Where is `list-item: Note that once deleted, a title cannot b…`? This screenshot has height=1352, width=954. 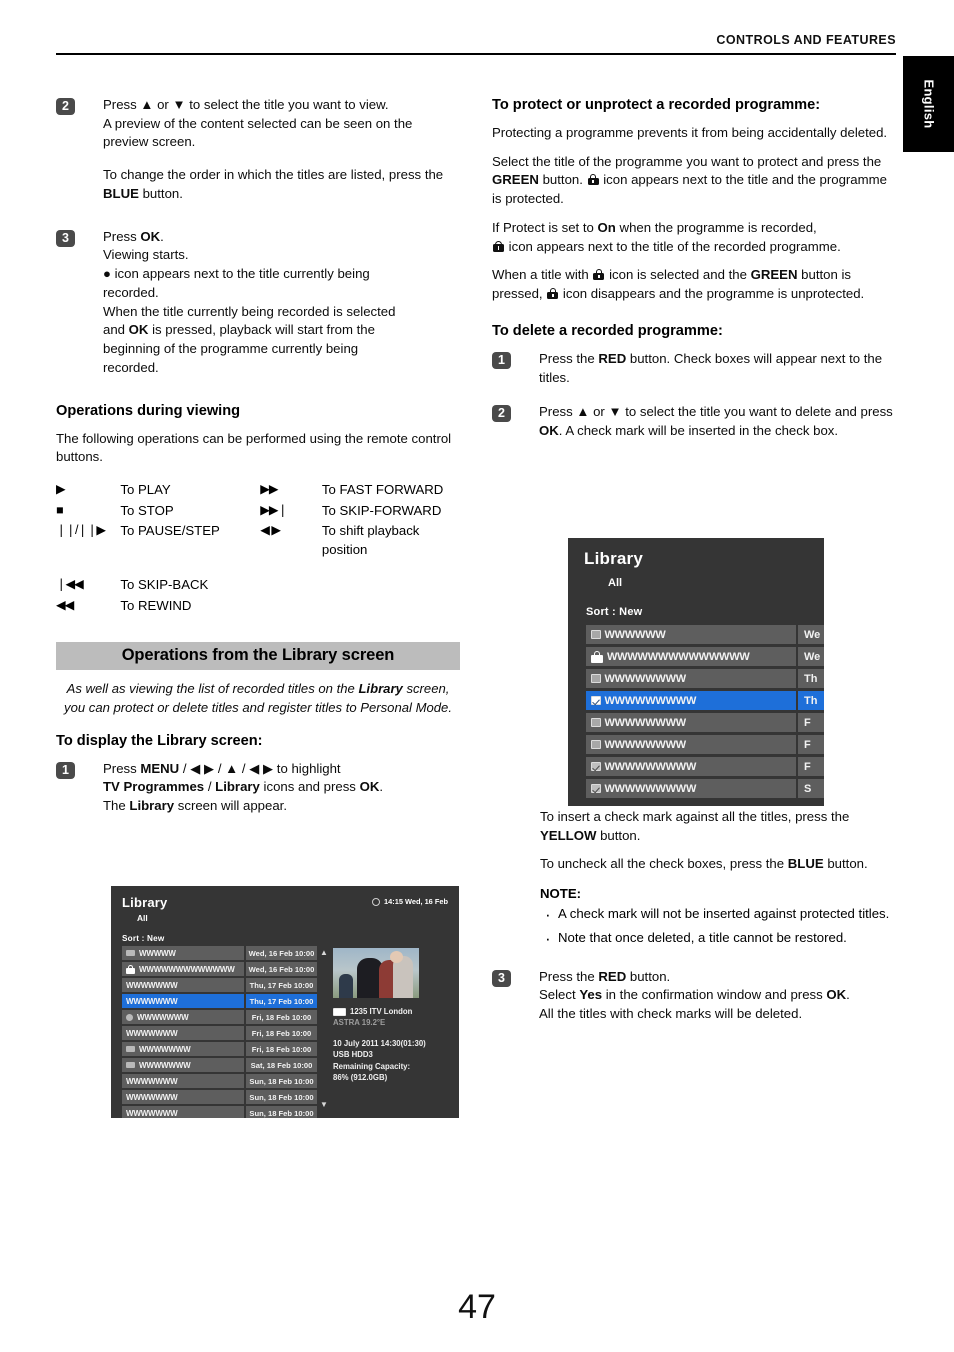 list-item: Note that once deleted, a title cannot b… is located at coordinates (718, 939).